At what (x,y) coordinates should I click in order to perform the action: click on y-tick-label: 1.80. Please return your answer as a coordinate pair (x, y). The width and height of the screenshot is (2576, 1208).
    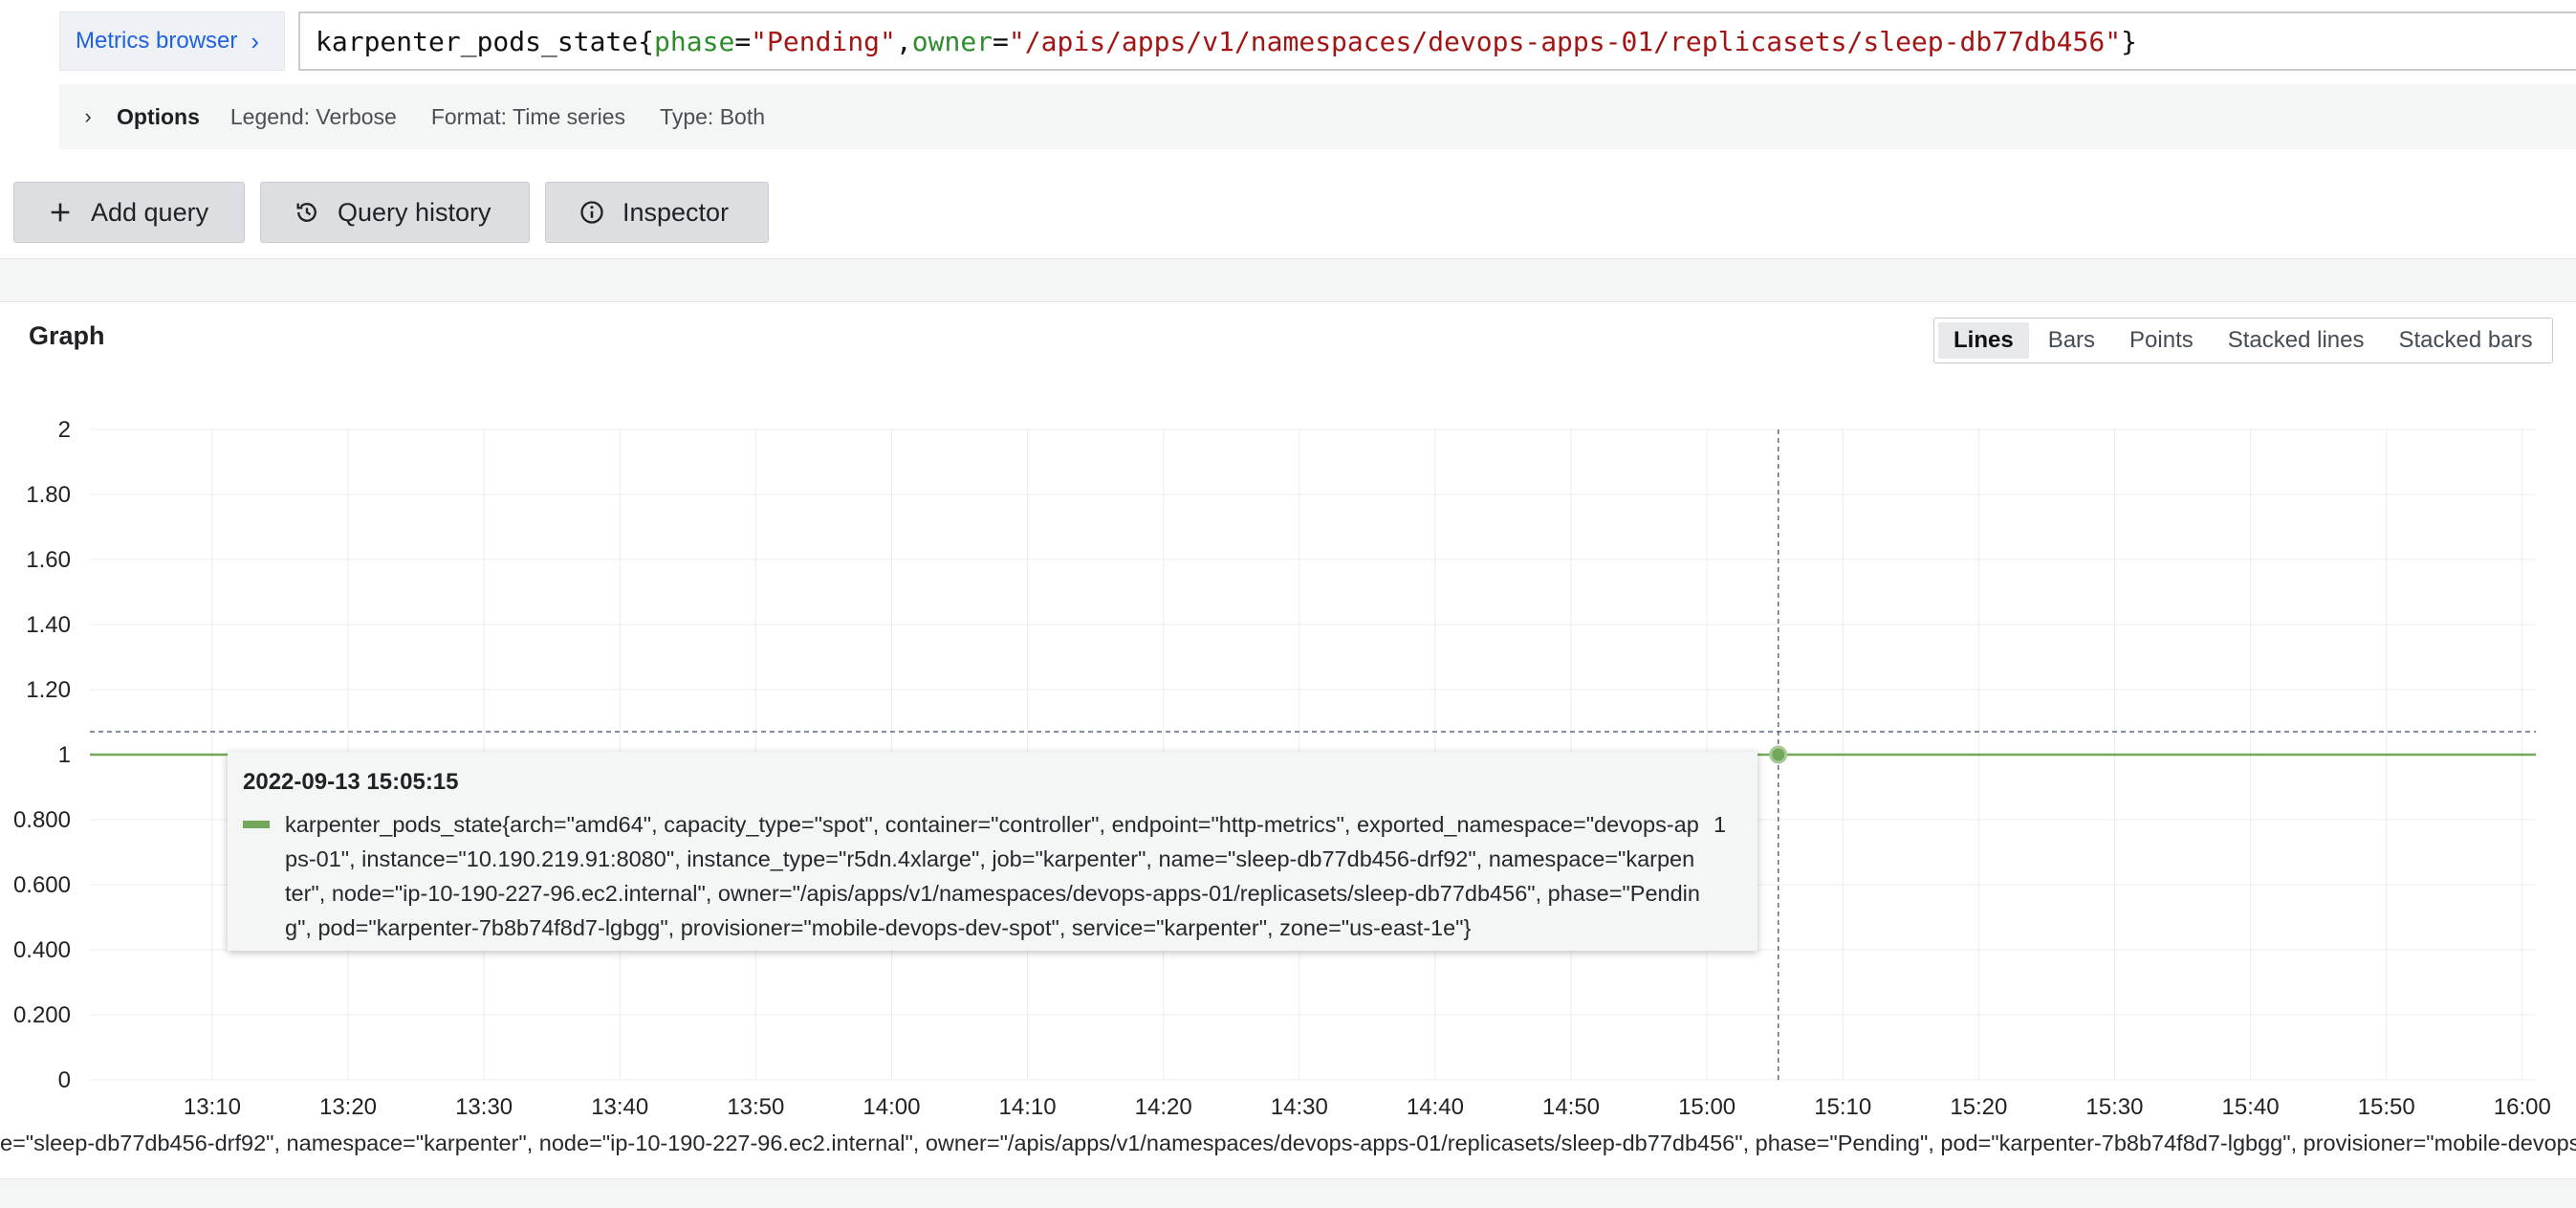
    Looking at the image, I should click on (48, 495).